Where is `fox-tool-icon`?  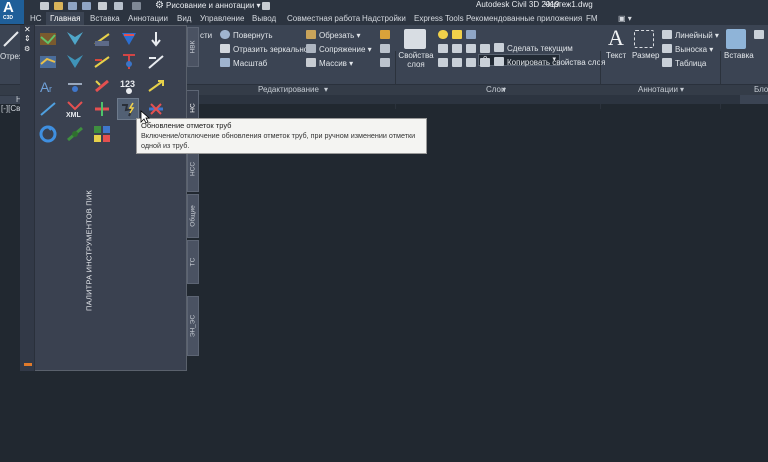 fox-tool-icon is located at coordinates (75, 39).